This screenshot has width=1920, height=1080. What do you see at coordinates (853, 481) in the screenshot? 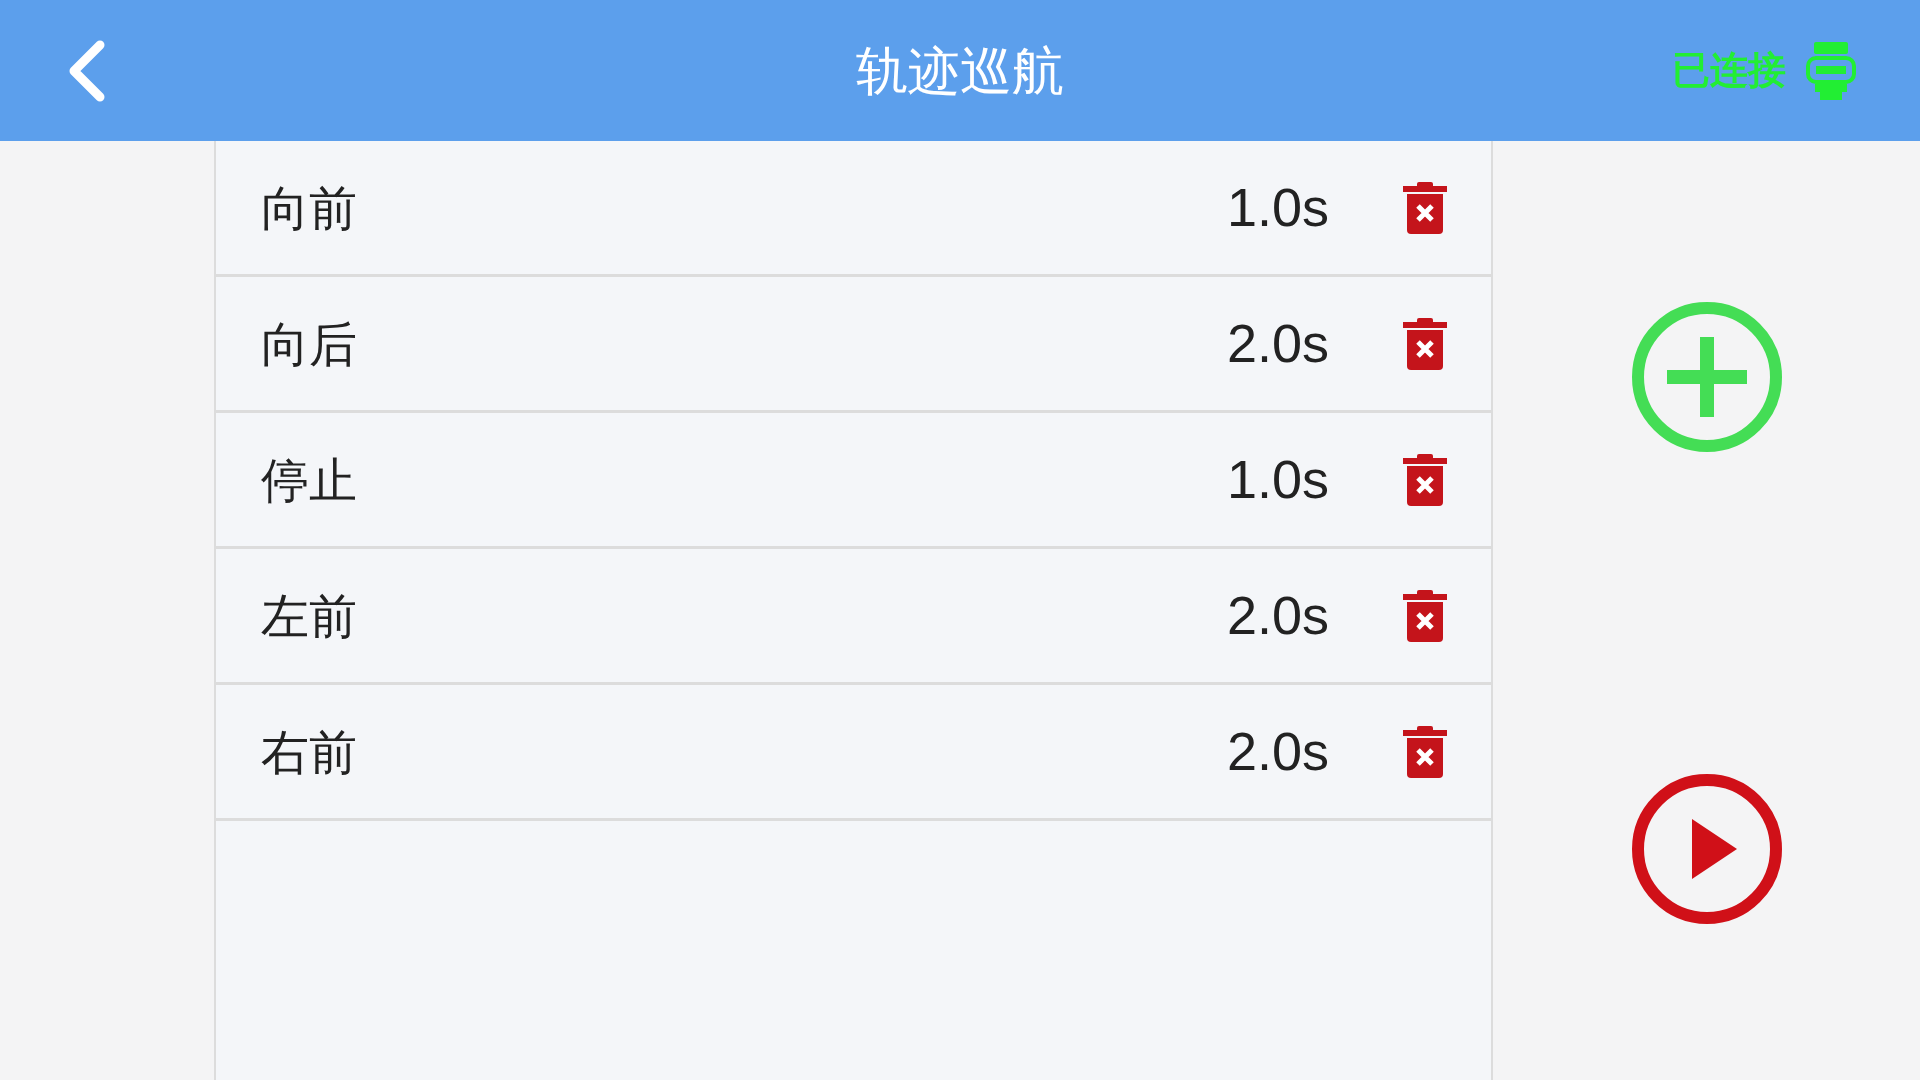
I see `step-row: 停止 1.0s` at bounding box center [853, 481].